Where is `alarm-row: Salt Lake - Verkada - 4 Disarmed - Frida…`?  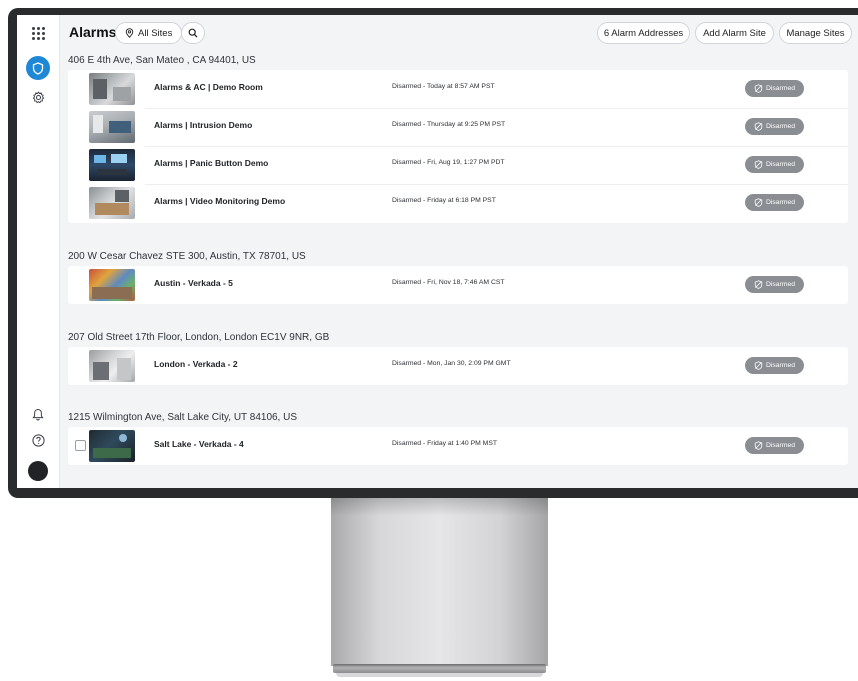 alarm-row: Salt Lake - Verkada - 4 Disarmed - Frida… is located at coordinates (458, 446).